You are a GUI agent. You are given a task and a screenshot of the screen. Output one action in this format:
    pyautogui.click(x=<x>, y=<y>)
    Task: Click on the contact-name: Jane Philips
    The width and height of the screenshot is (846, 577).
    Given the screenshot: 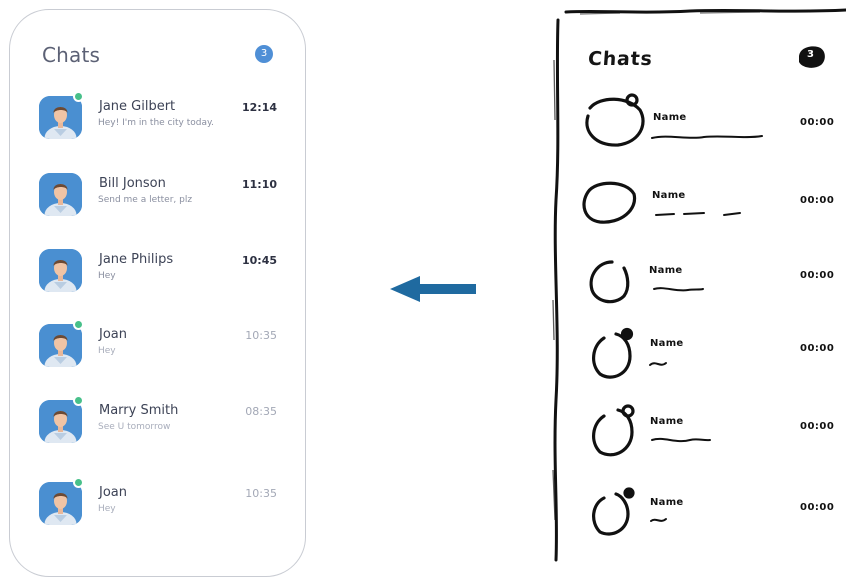 What is the action you would take?
    pyautogui.click(x=136, y=259)
    